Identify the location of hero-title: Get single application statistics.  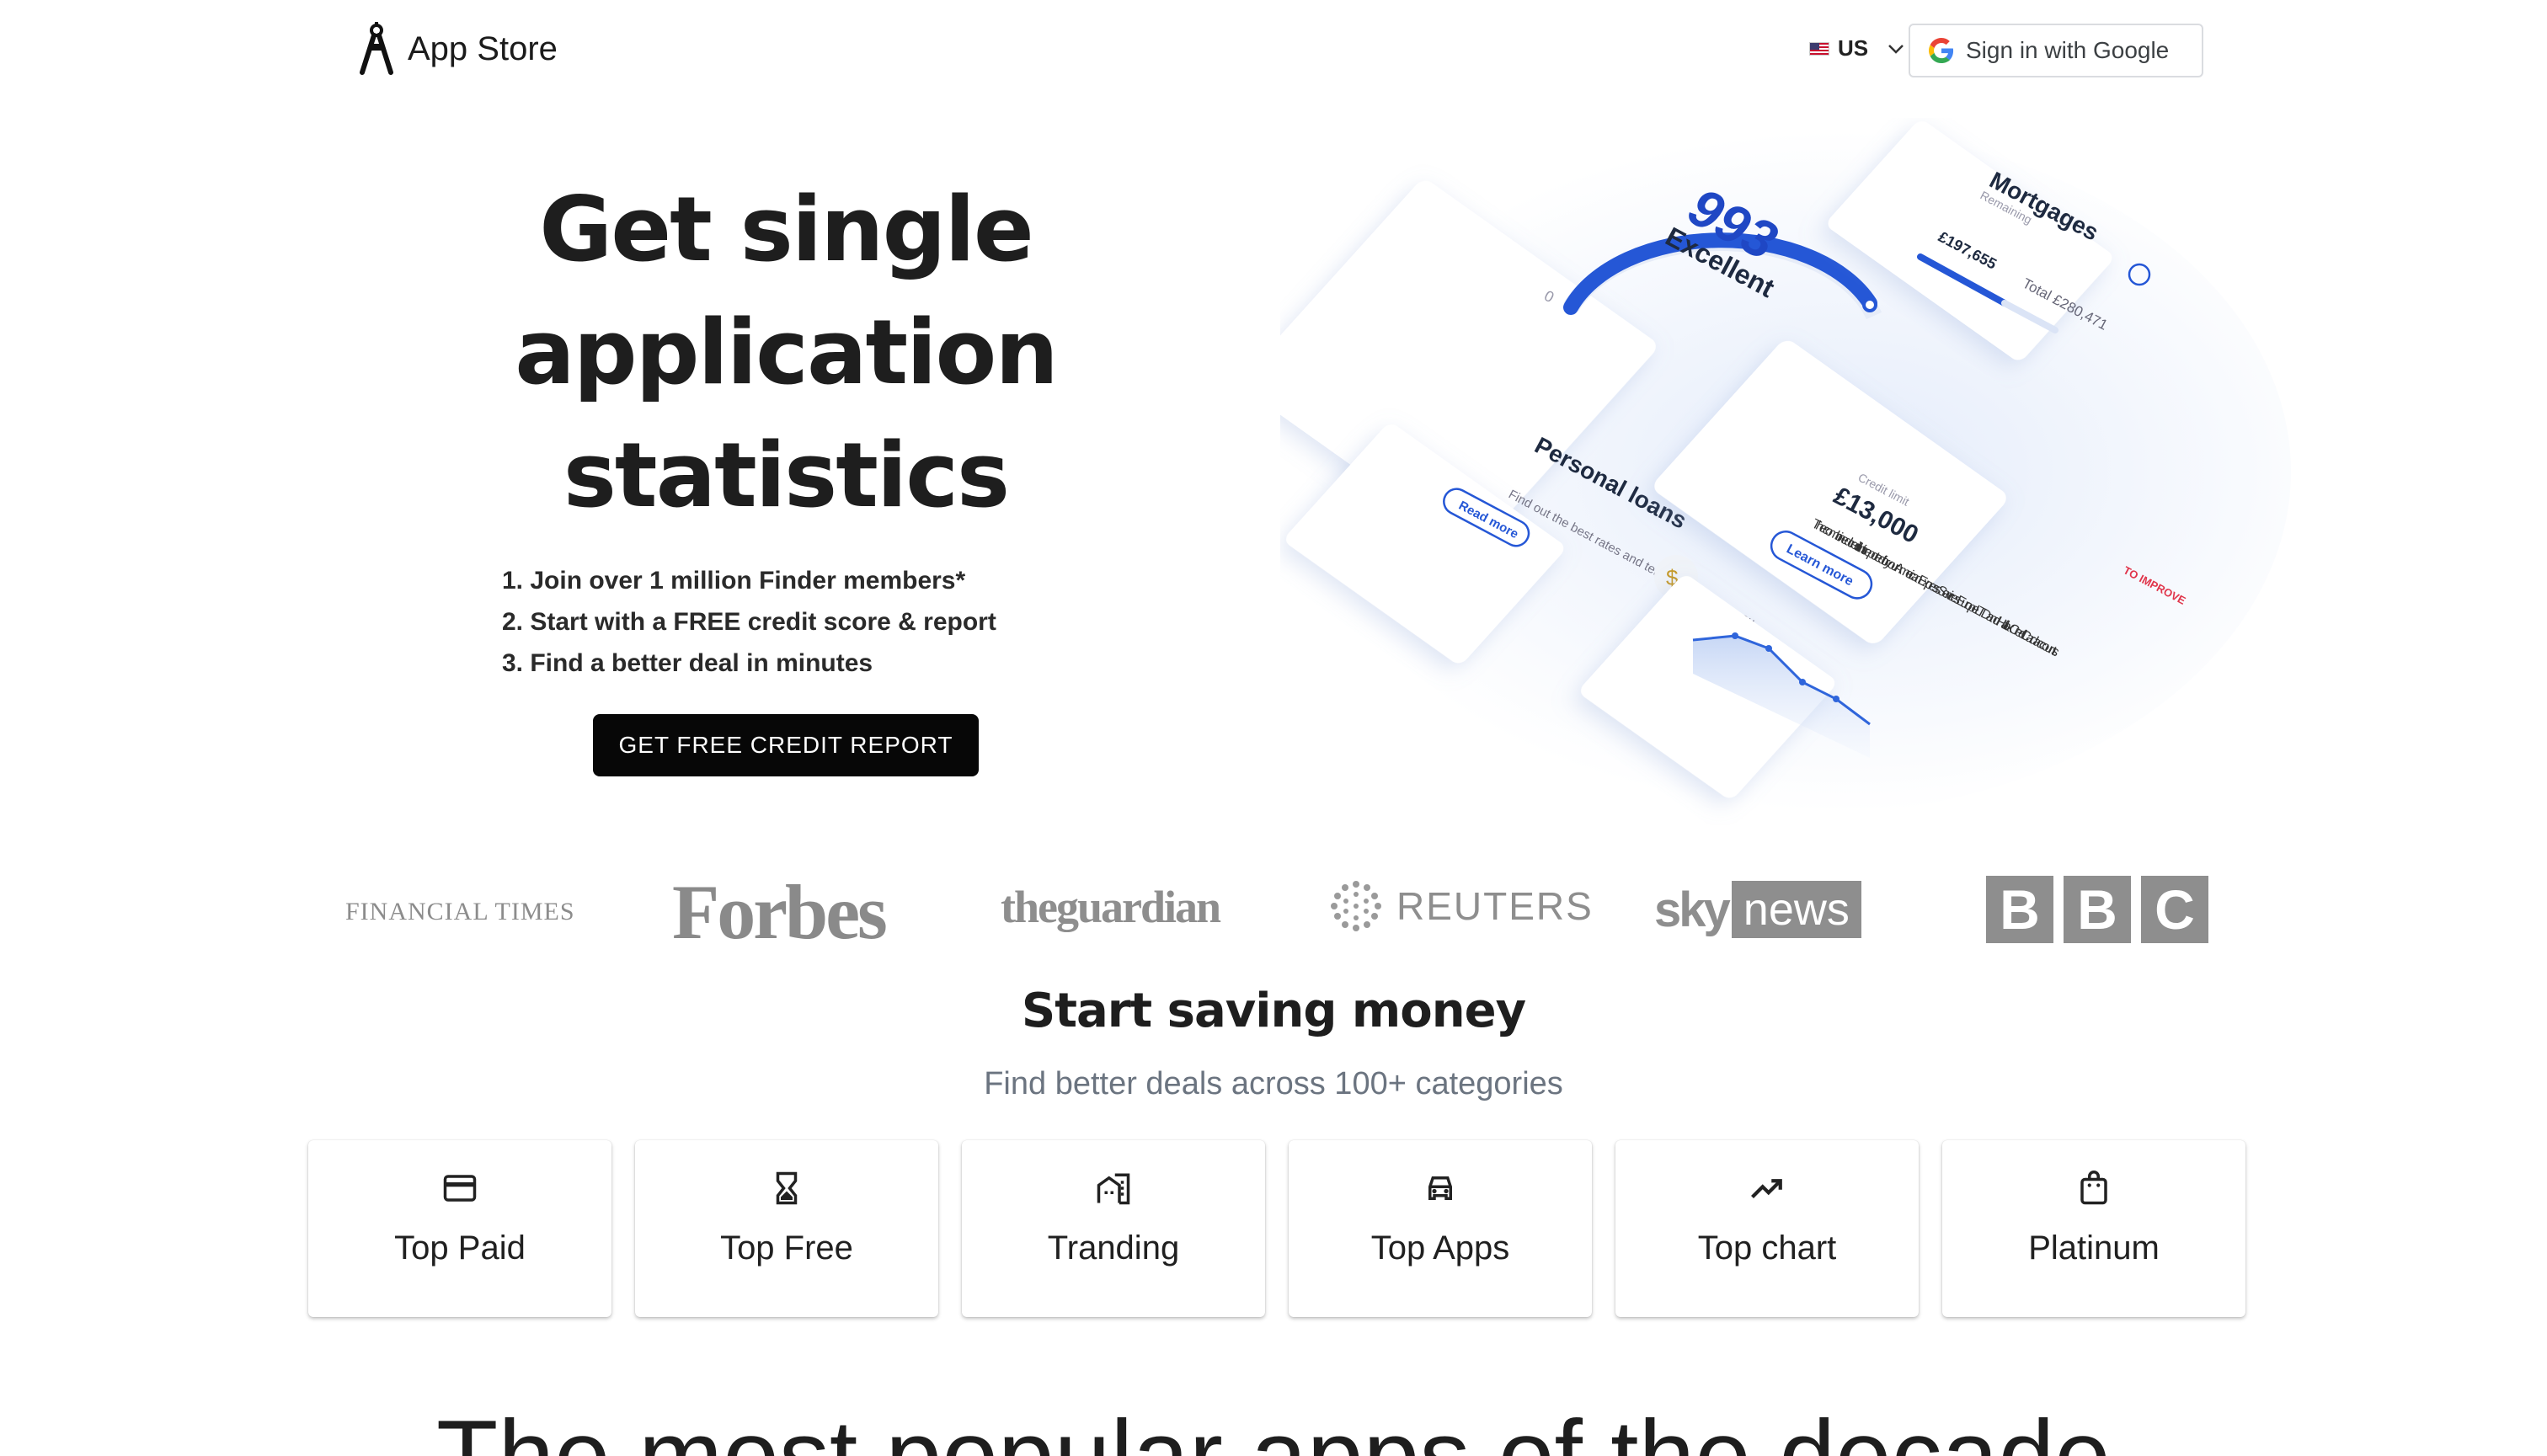
(787, 352).